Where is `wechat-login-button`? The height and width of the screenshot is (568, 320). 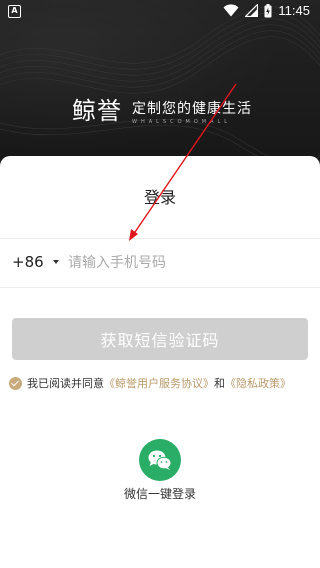 wechat-login-button is located at coordinates (160, 460).